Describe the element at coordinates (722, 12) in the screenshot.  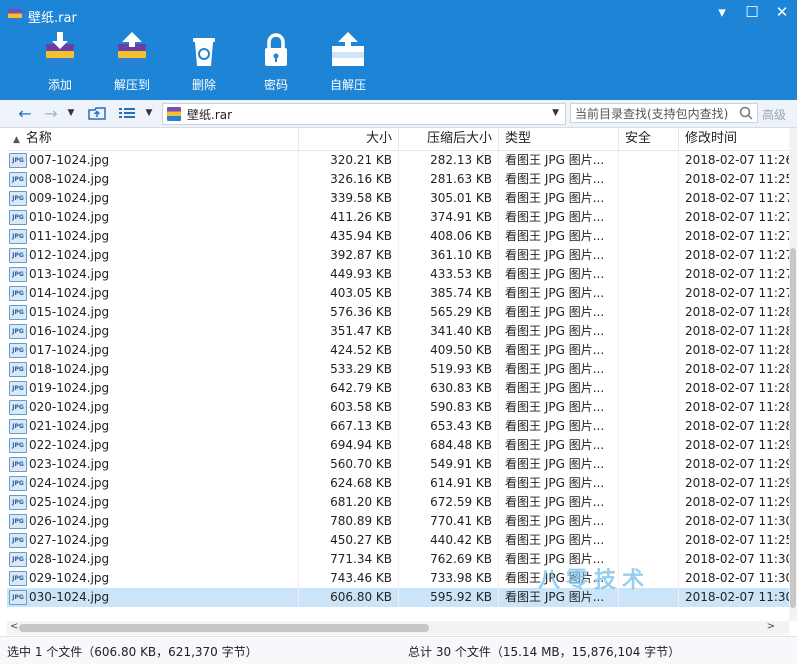
I see `menu-dropdown-button: ▾` at that location.